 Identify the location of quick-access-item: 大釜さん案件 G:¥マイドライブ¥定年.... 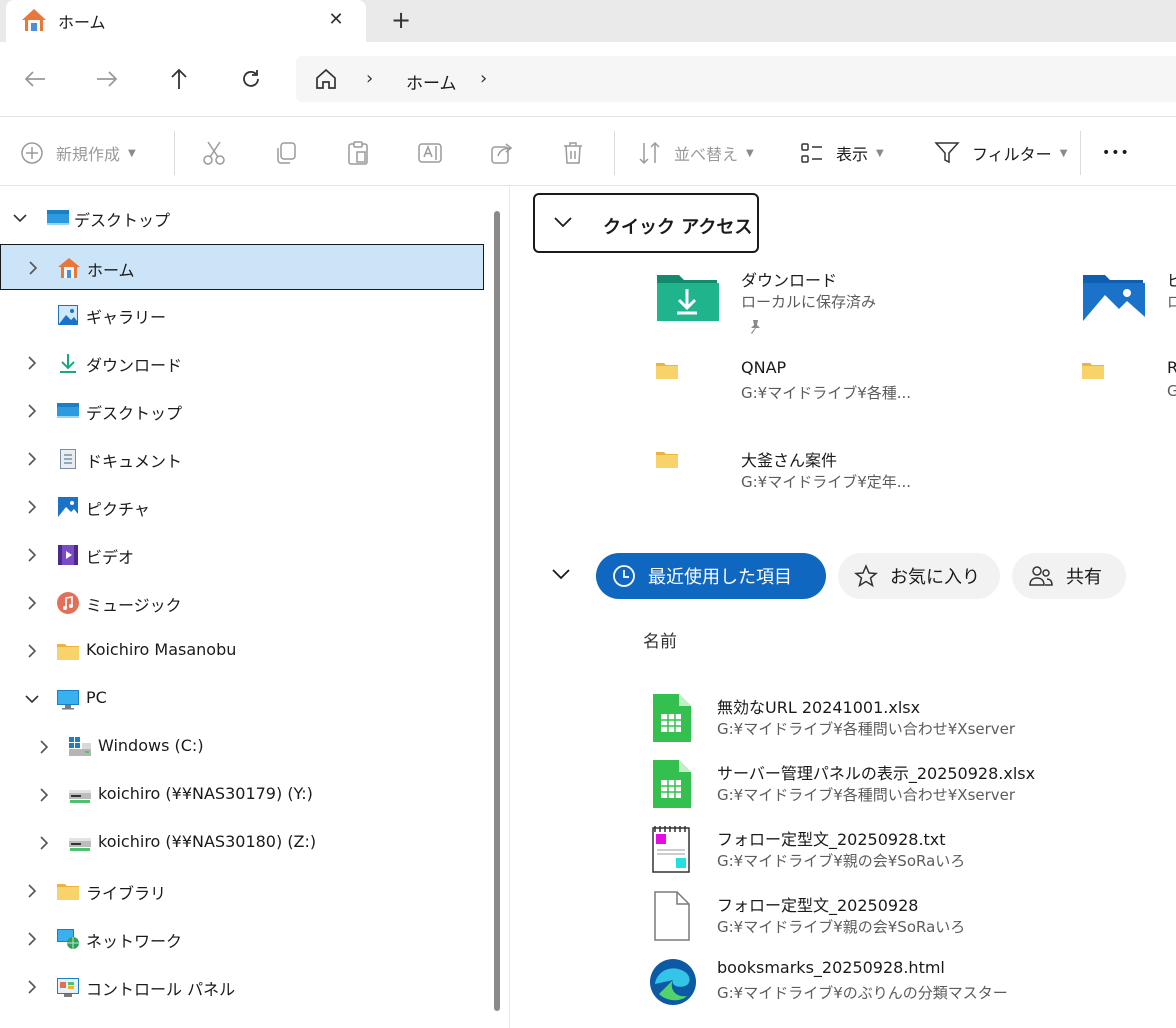
(865, 487).